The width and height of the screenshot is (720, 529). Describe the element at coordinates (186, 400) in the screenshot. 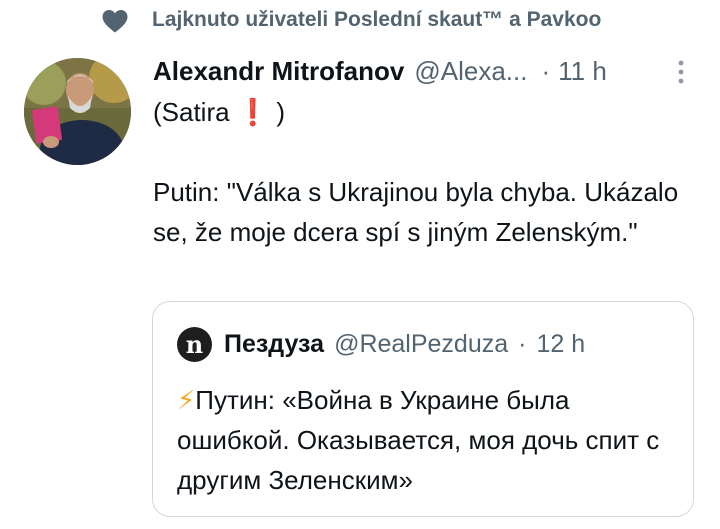

I see `lightning-icon: ⚡` at that location.